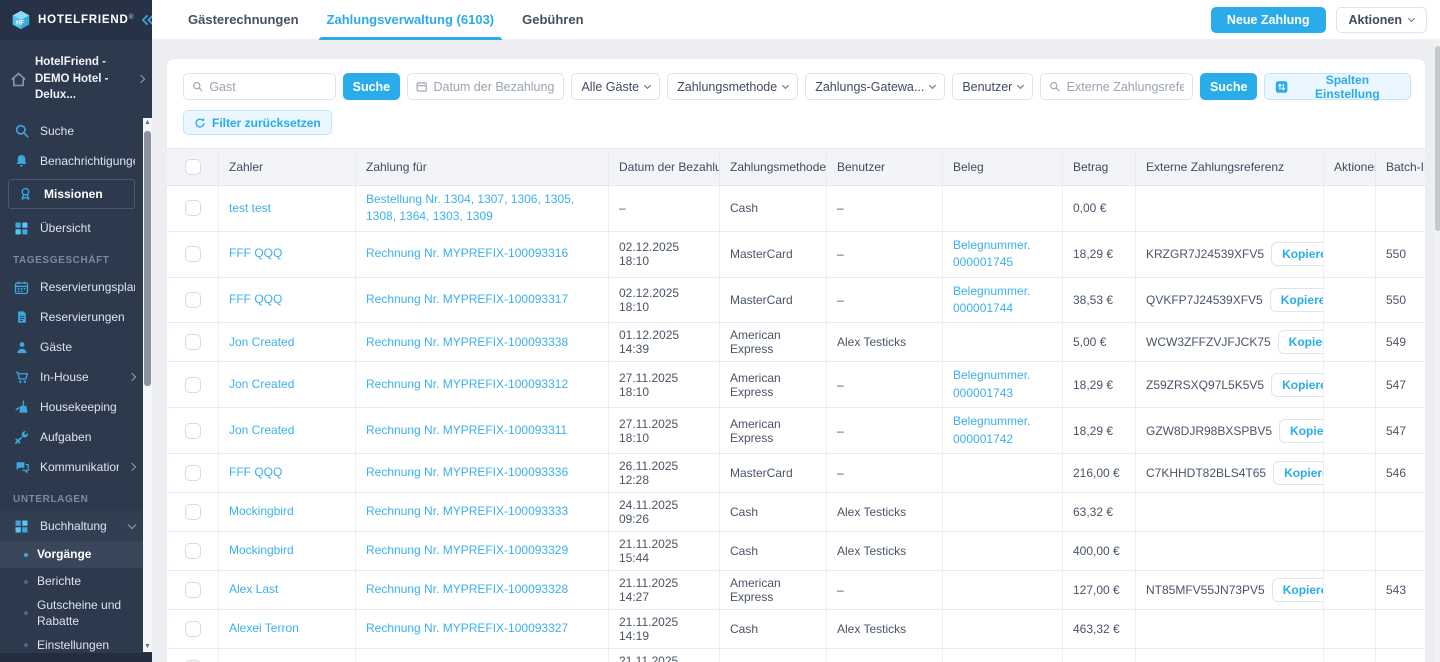 This screenshot has height=662, width=1440. I want to click on payment-for-link: Rechnung Nr. MYPREFIX-100093333, so click(467, 511).